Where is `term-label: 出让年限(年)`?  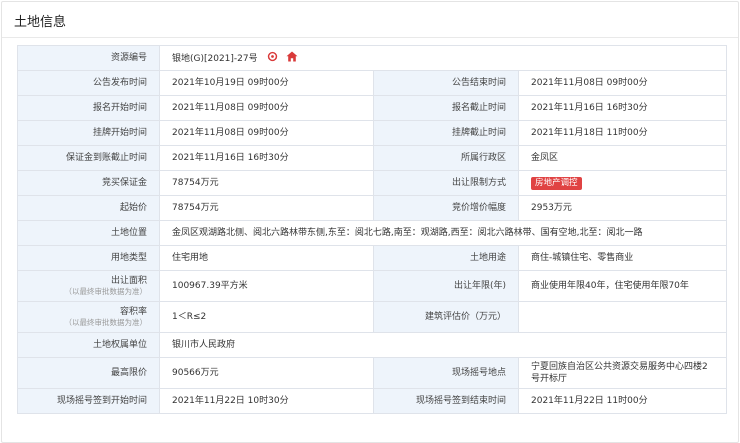 term-label: 出让年限(年) is located at coordinates (446, 286).